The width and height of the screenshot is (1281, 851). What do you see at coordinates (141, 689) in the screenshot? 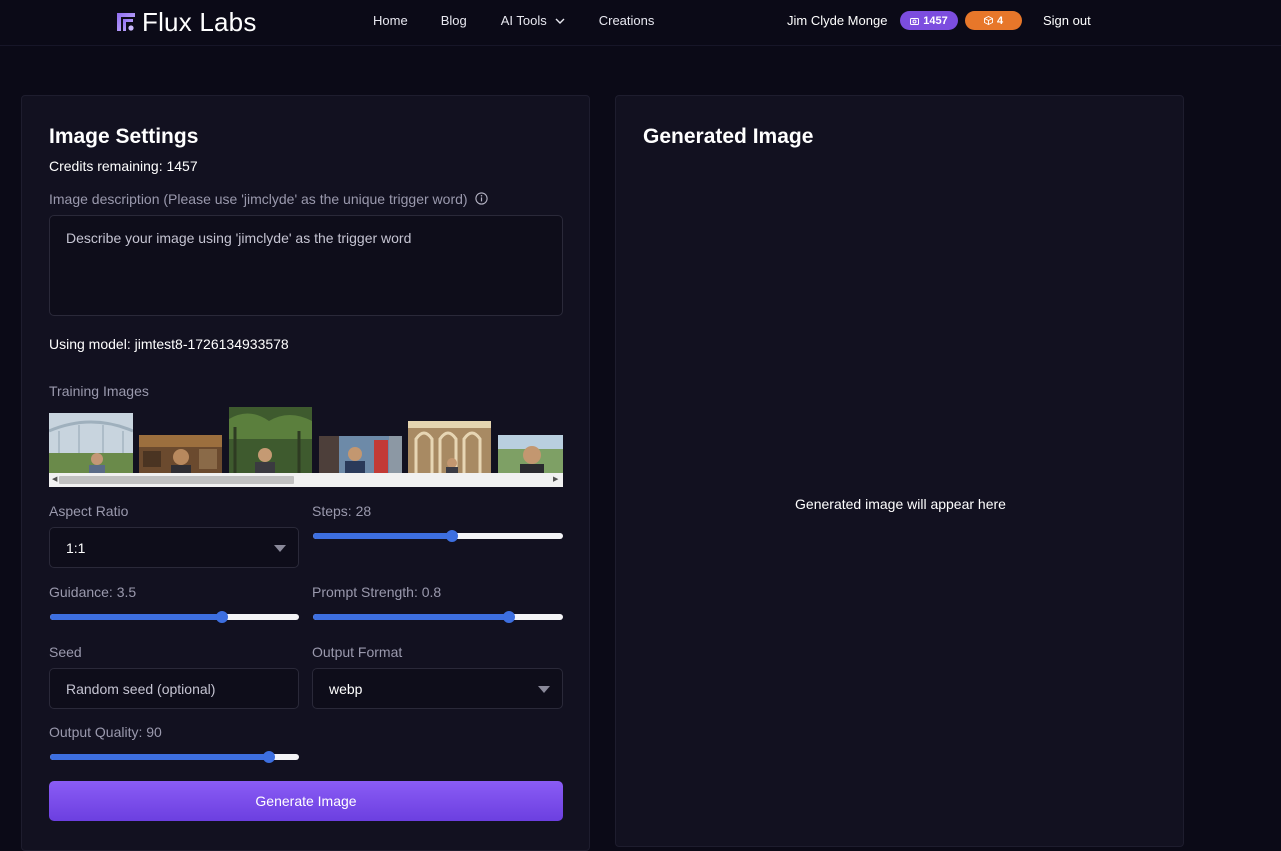
I see `seed-placeholder: Random seed (optional)` at bounding box center [141, 689].